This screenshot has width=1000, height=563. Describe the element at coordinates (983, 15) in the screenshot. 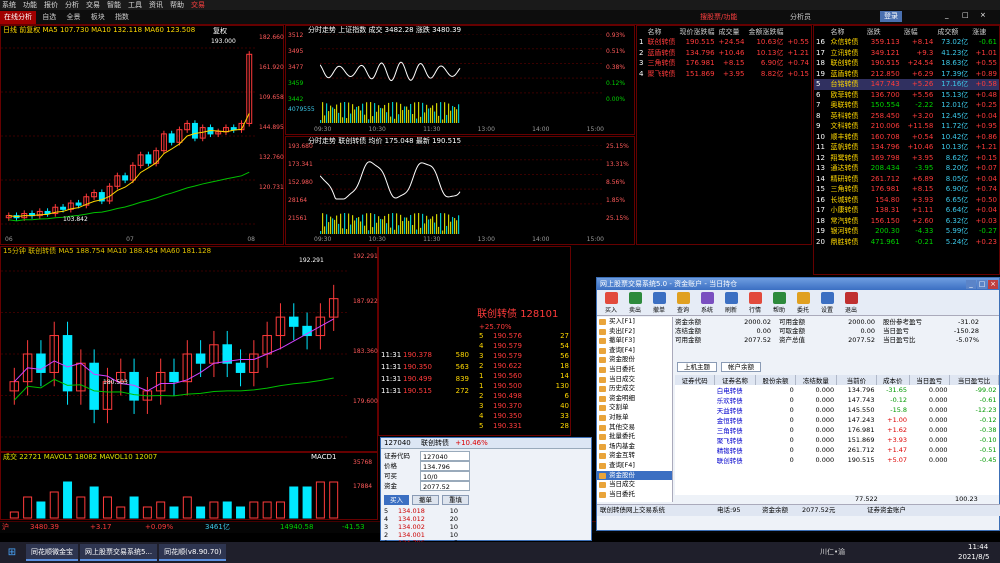

I see `close-button: ×` at that location.